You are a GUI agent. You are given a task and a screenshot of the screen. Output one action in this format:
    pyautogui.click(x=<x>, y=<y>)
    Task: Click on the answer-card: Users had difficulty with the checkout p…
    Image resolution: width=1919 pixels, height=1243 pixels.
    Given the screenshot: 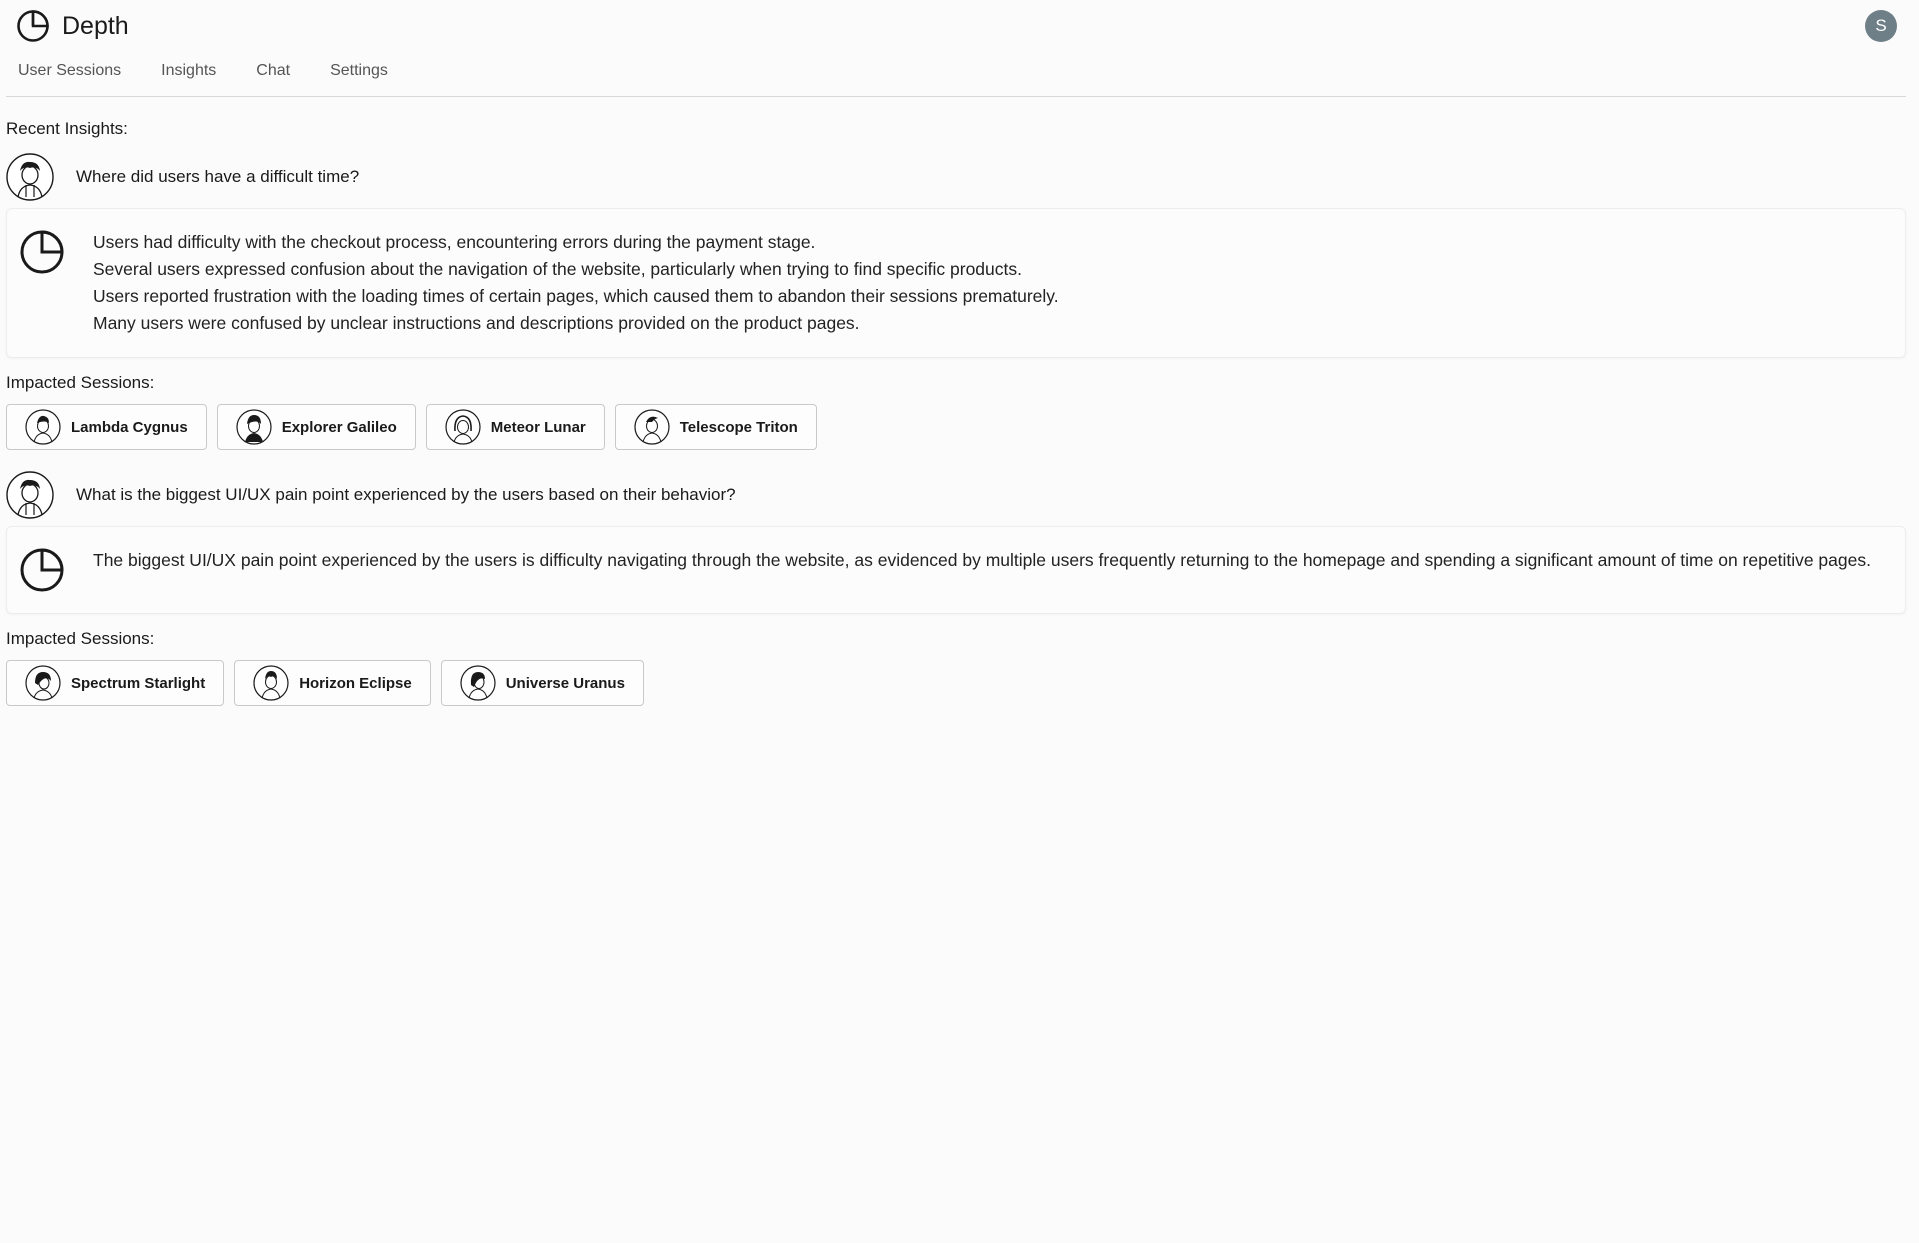 What is the action you would take?
    pyautogui.click(x=956, y=283)
    